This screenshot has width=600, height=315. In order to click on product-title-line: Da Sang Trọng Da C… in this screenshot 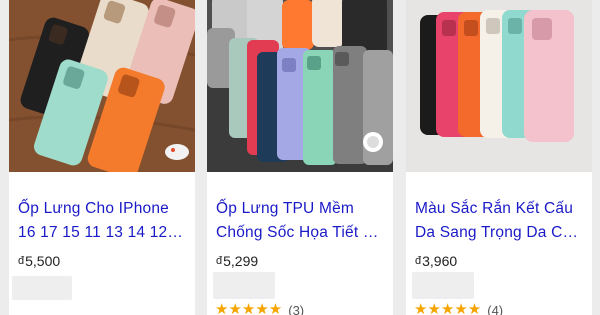, I will do `click(497, 232)`.